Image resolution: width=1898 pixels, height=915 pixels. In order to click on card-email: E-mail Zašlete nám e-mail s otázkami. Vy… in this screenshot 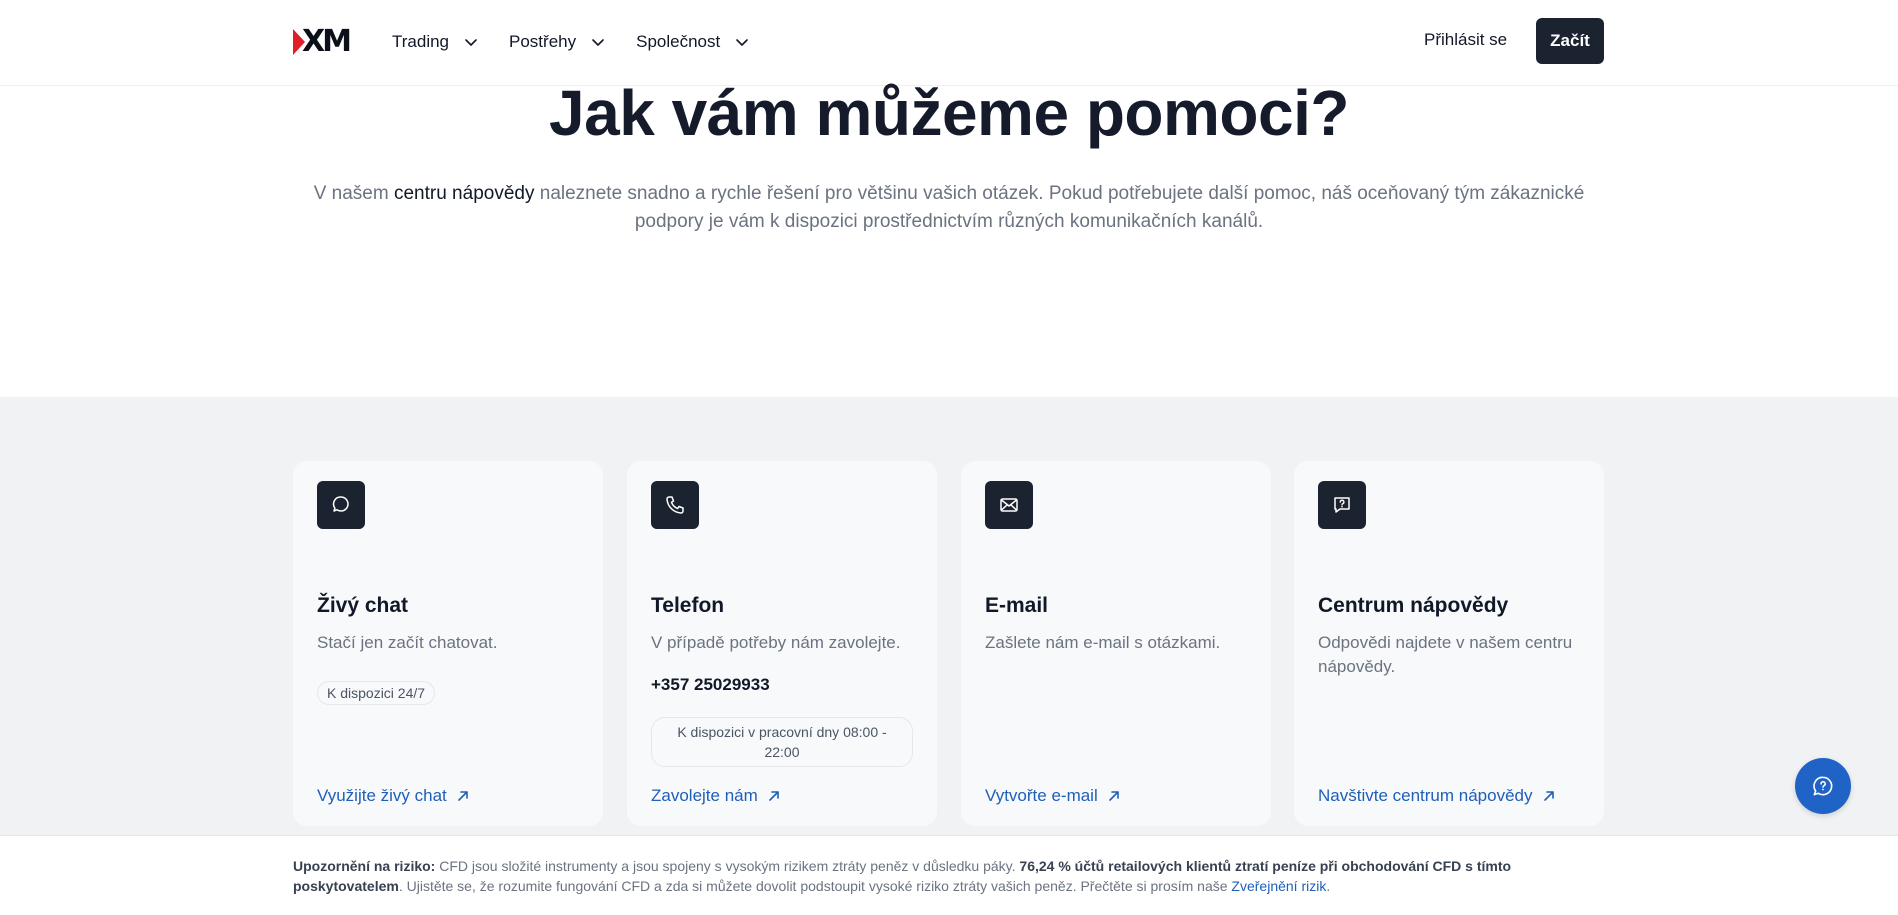, I will do `click(1116, 643)`.